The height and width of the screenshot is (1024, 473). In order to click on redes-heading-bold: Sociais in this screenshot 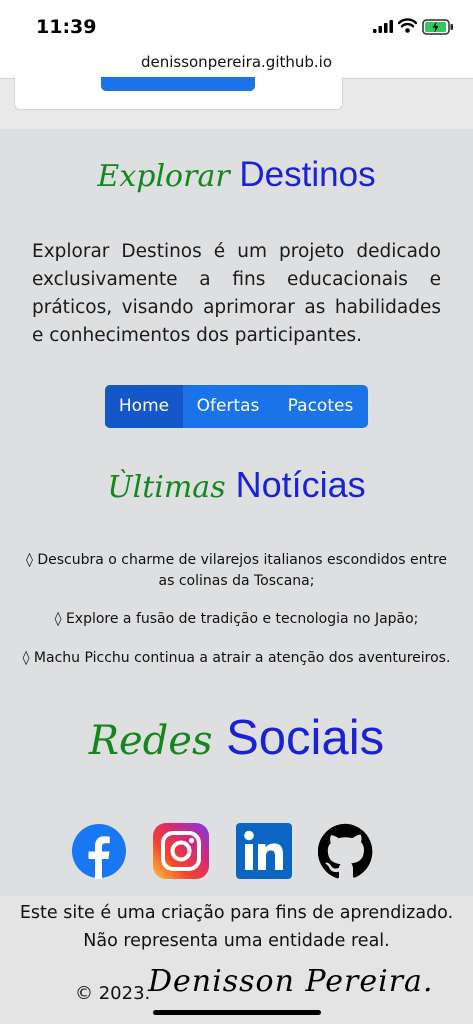, I will do `click(305, 738)`.